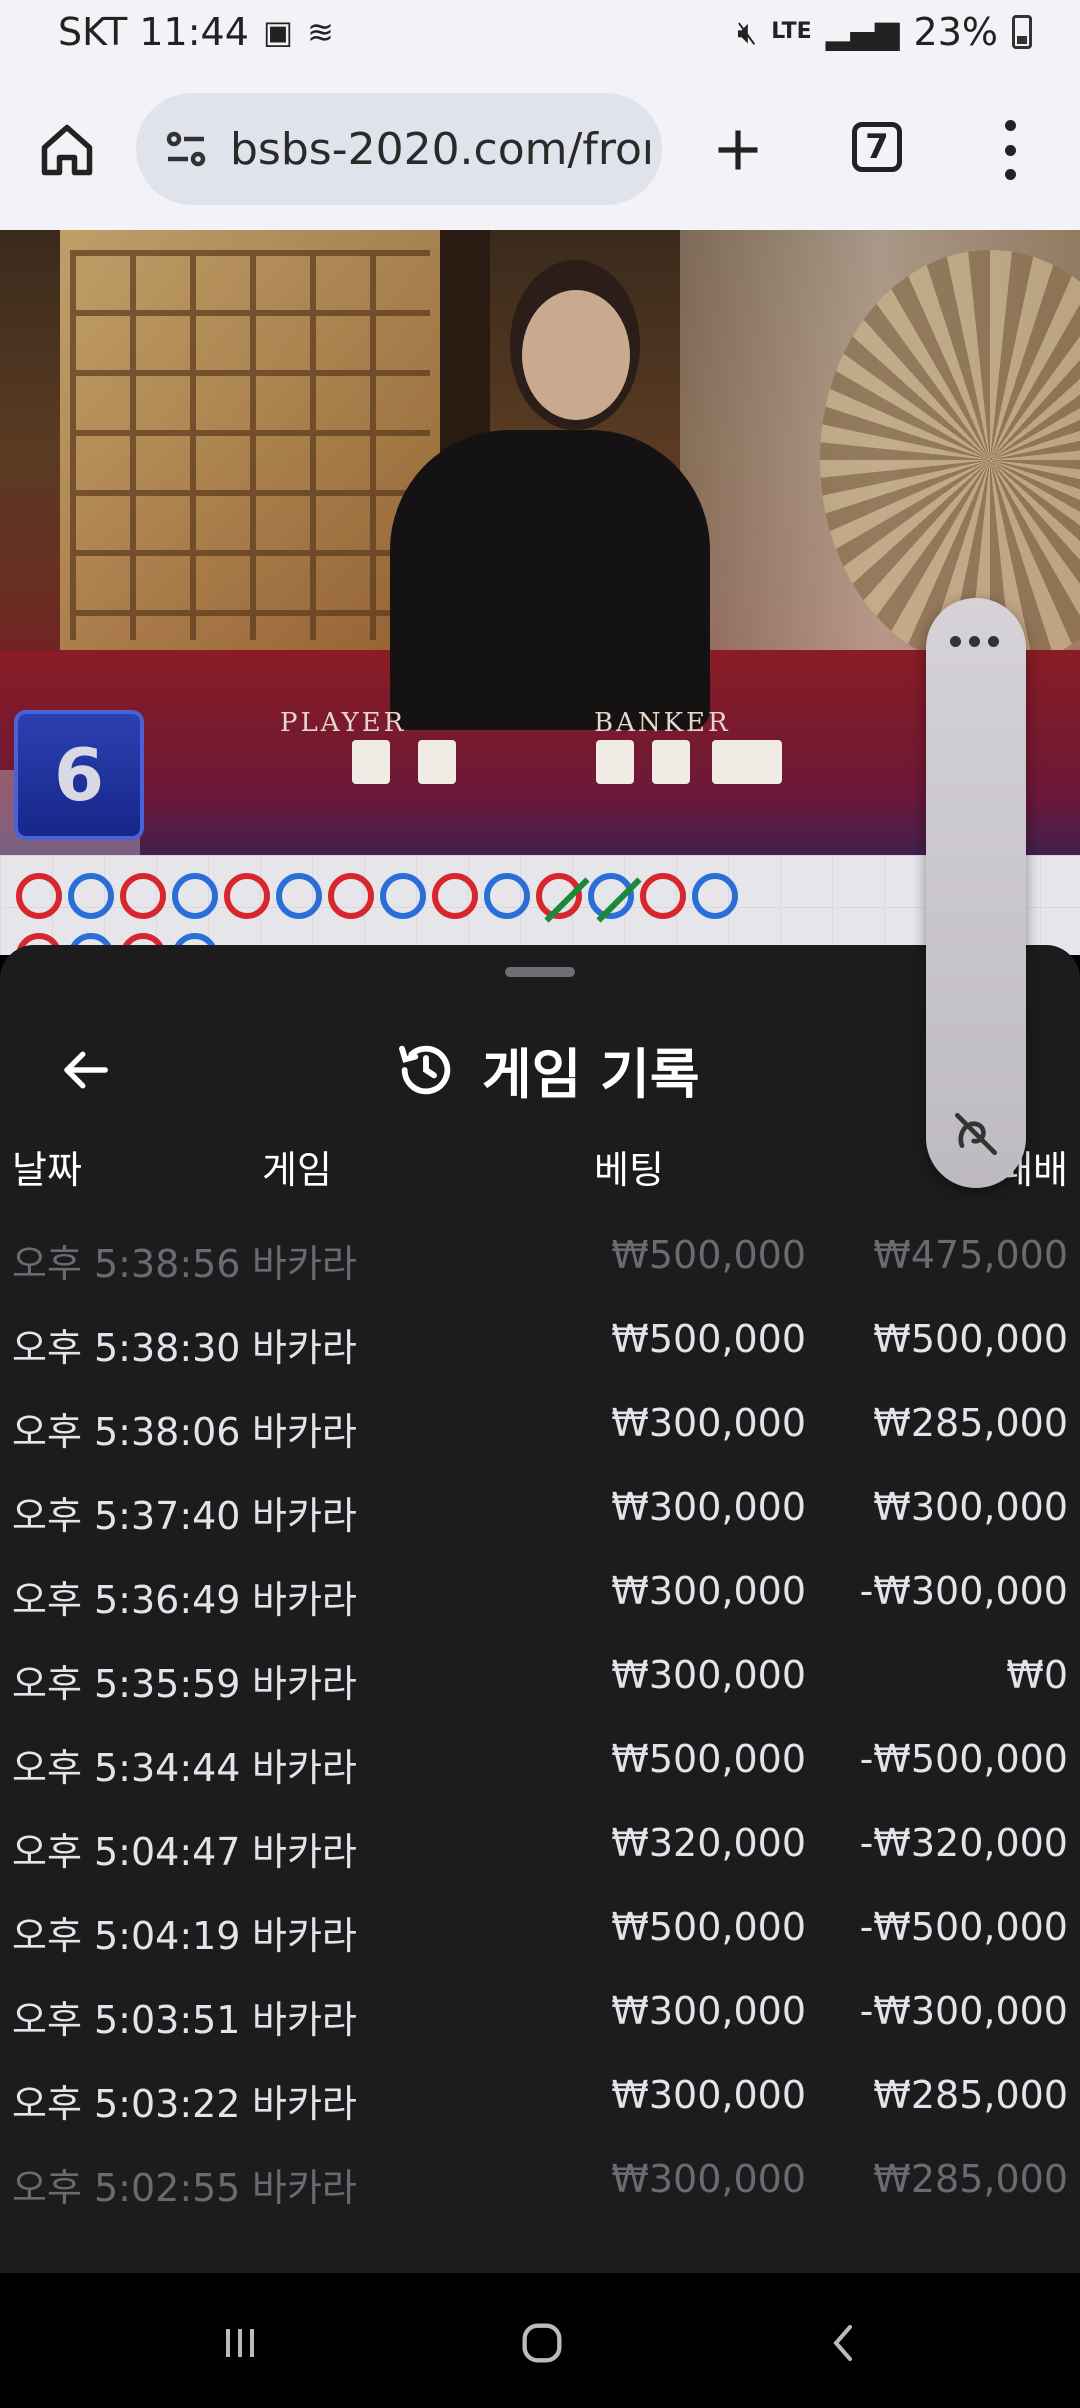 Image resolution: width=1080 pixels, height=2408 pixels. I want to click on sheet-title-text: 게임 기록, so click(591, 1074).